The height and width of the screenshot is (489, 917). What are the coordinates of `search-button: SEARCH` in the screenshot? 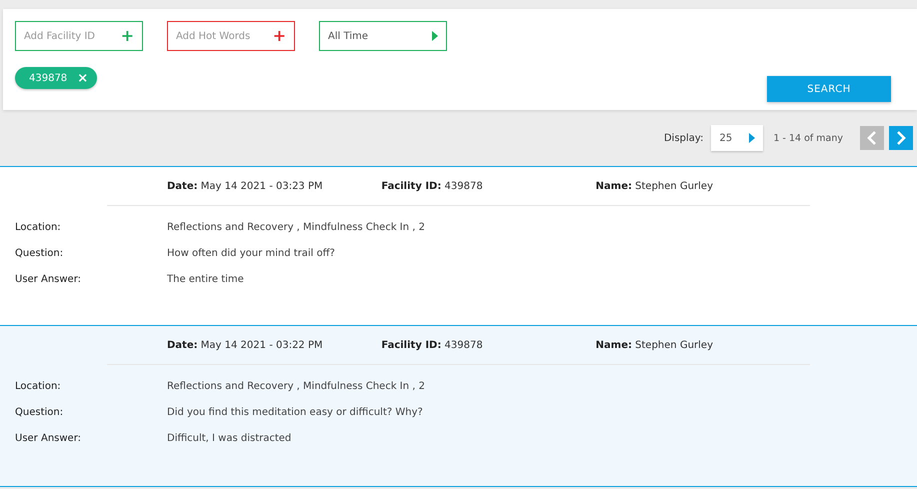 It's located at (829, 89).